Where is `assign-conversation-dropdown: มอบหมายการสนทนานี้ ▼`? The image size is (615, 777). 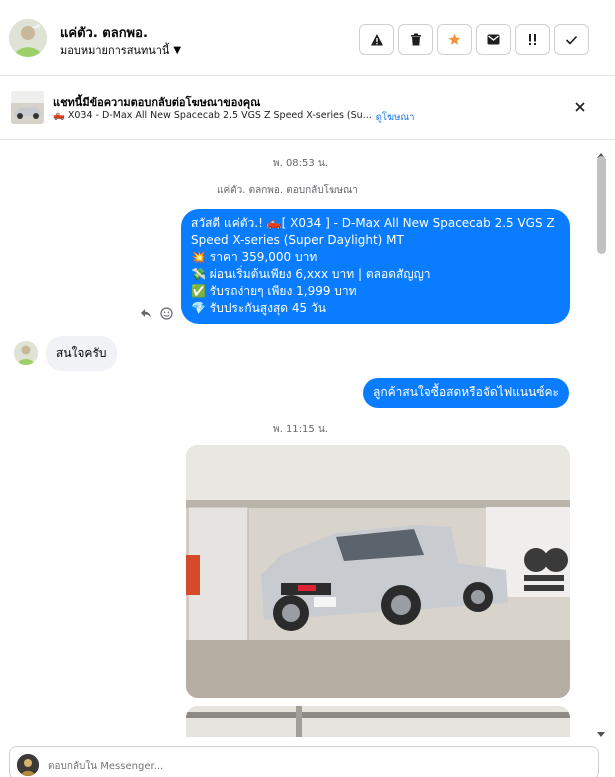 assign-conversation-dropdown: มอบหมายการสนทนานี้ ▼ is located at coordinates (120, 50).